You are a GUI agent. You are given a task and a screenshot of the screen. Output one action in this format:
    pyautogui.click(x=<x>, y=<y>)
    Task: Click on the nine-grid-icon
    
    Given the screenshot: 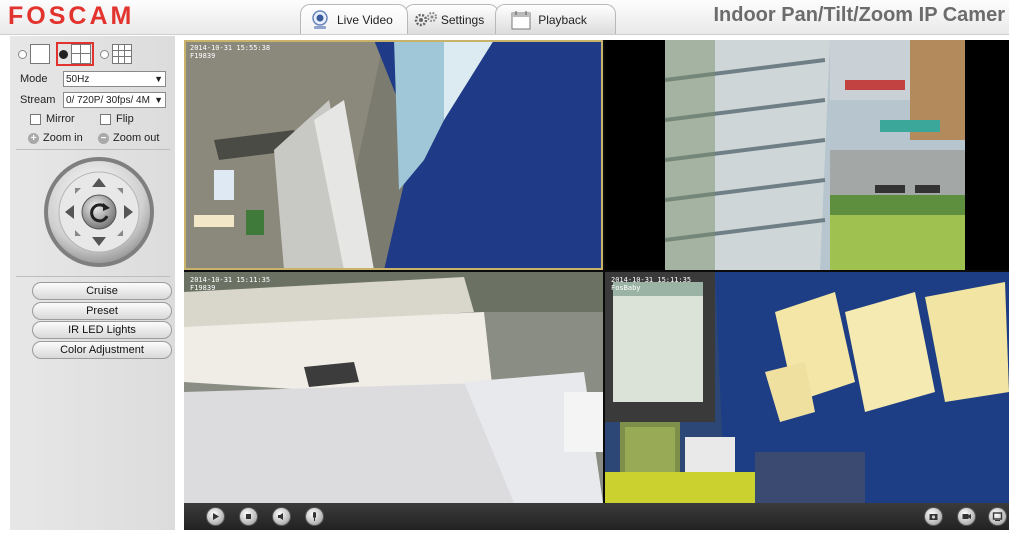 What is the action you would take?
    pyautogui.click(x=122, y=54)
    